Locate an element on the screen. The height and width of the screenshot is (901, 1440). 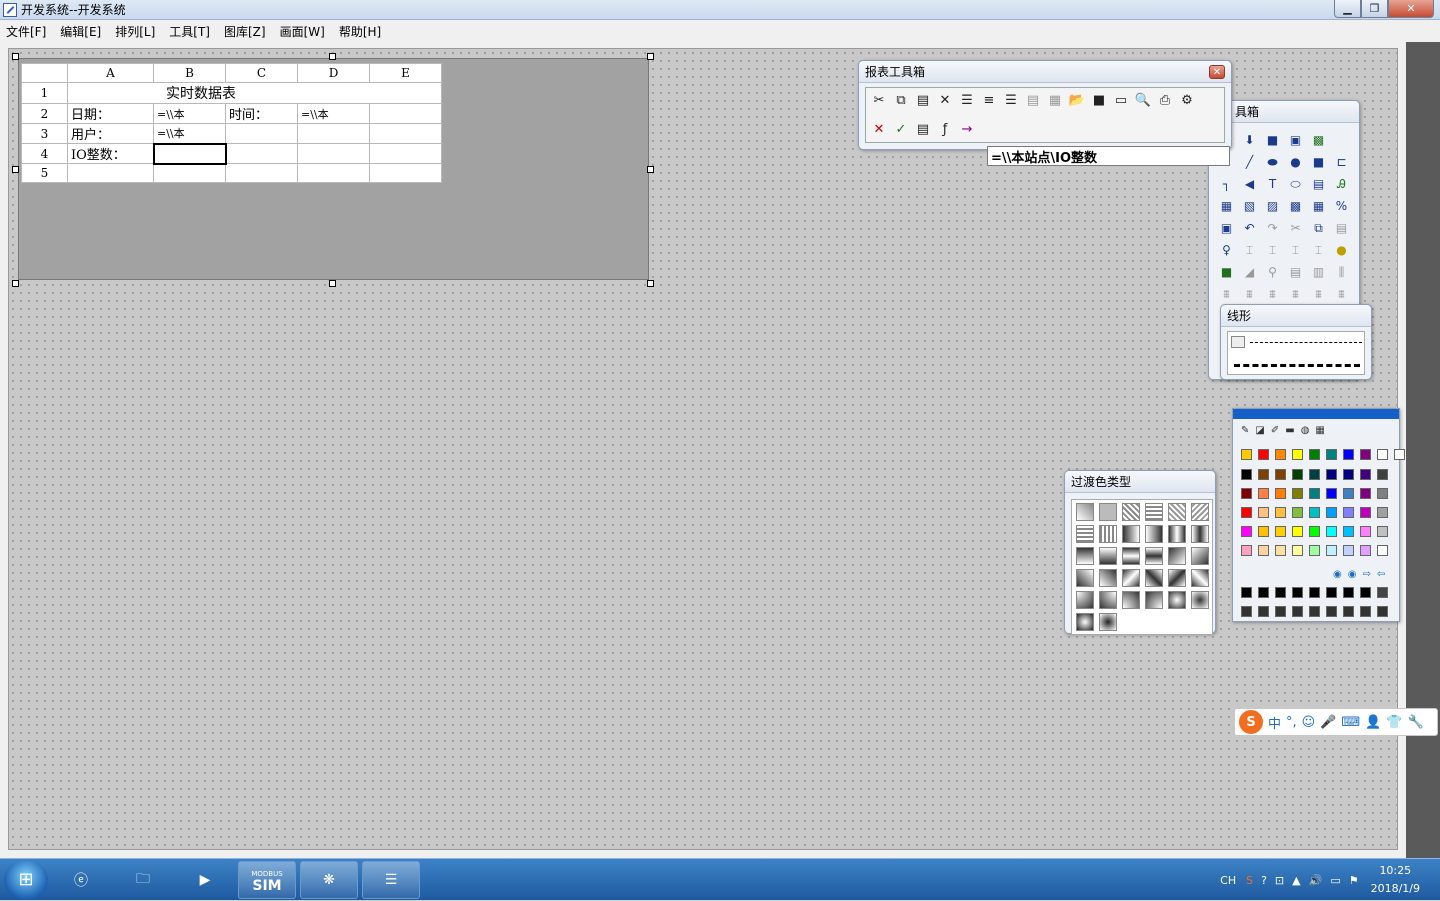
print-icon: ⎙ is located at coordinates (1165, 100).